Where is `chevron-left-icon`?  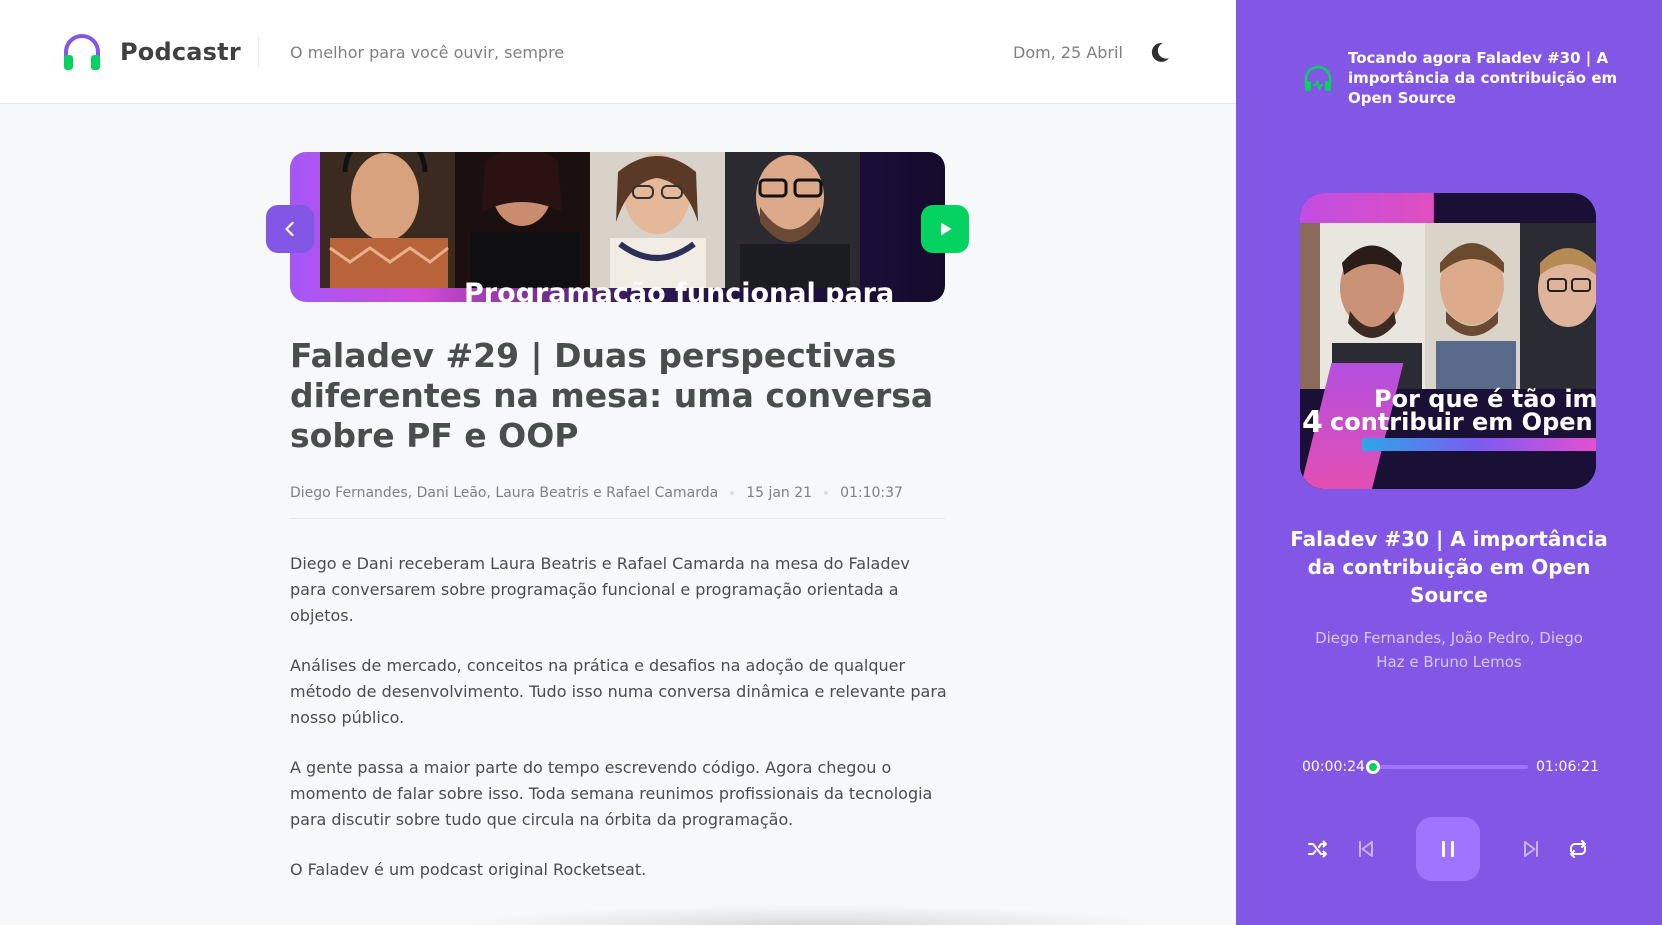 chevron-left-icon is located at coordinates (289, 229).